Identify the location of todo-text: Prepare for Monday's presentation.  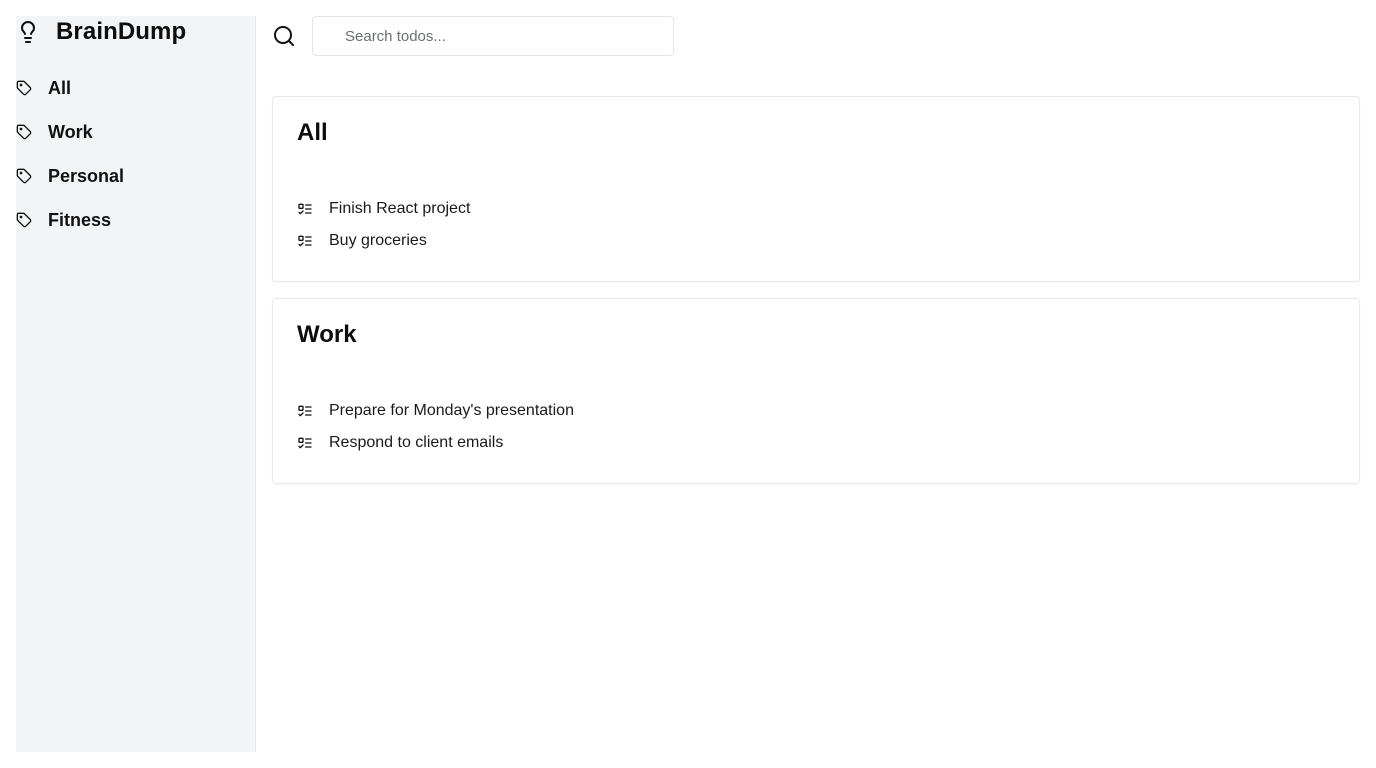
(451, 410).